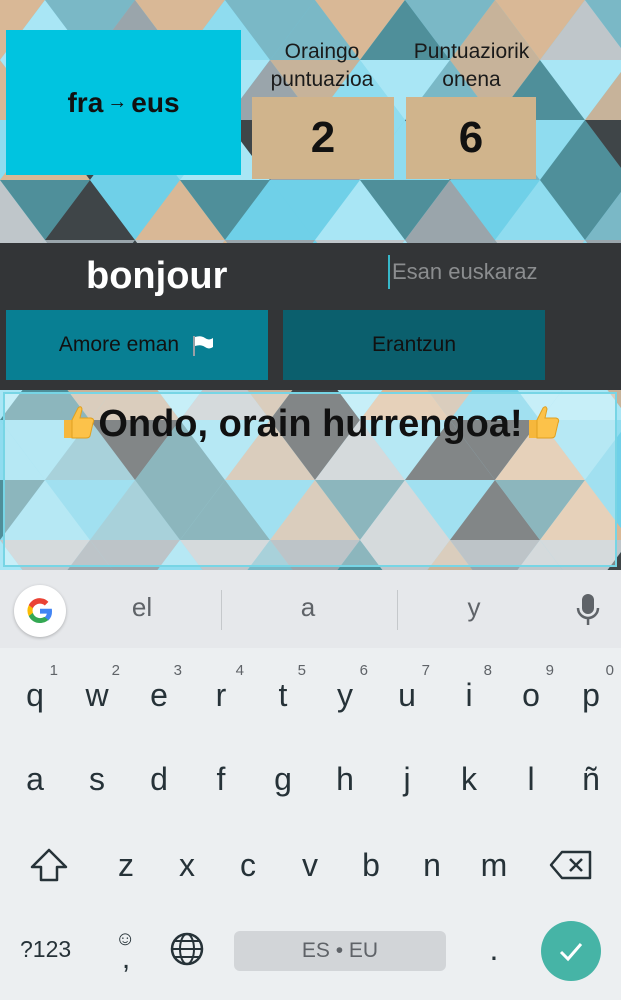 This screenshot has width=621, height=1000. I want to click on key-label: u, so click(407, 694).